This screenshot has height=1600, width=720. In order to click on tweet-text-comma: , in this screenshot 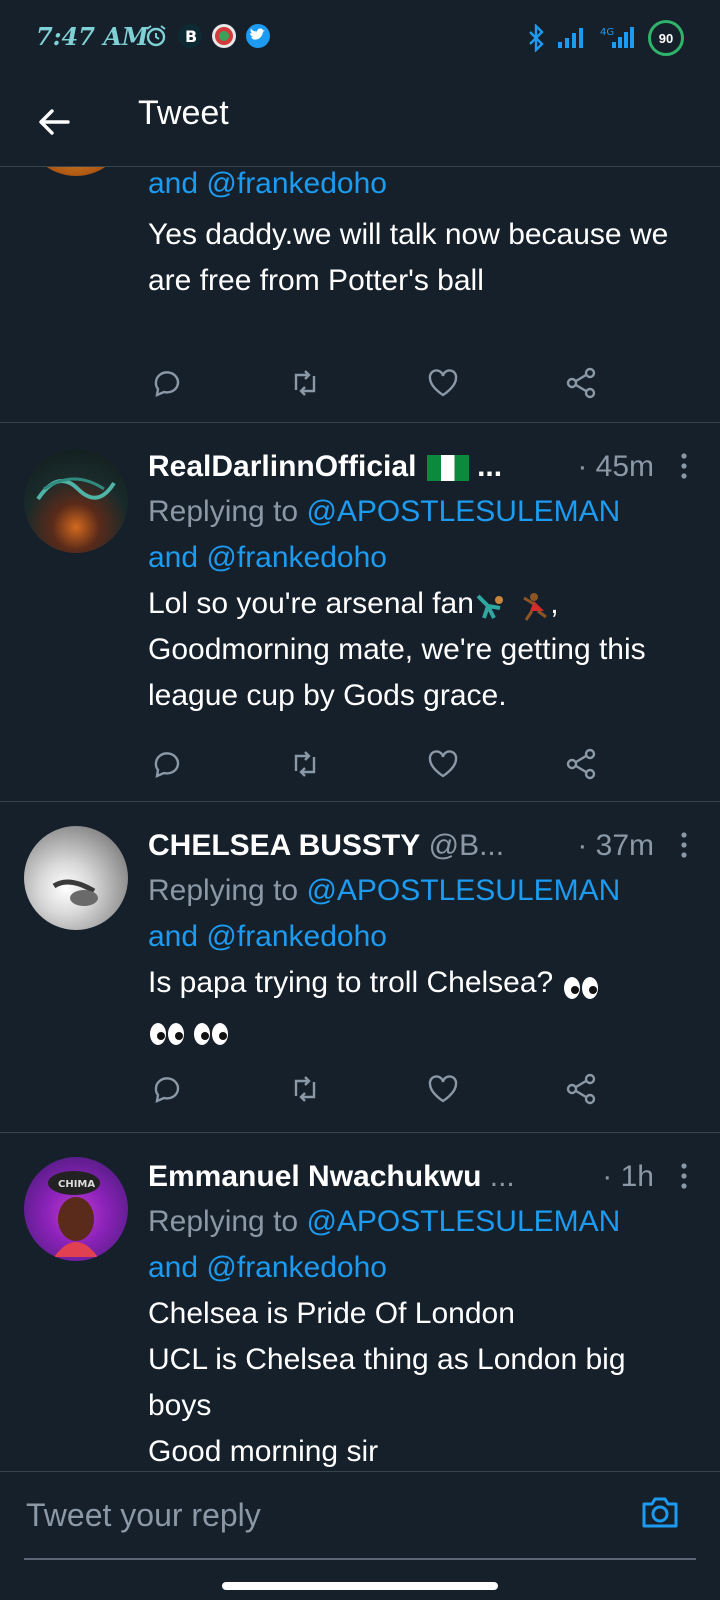, I will do `click(554, 603)`.